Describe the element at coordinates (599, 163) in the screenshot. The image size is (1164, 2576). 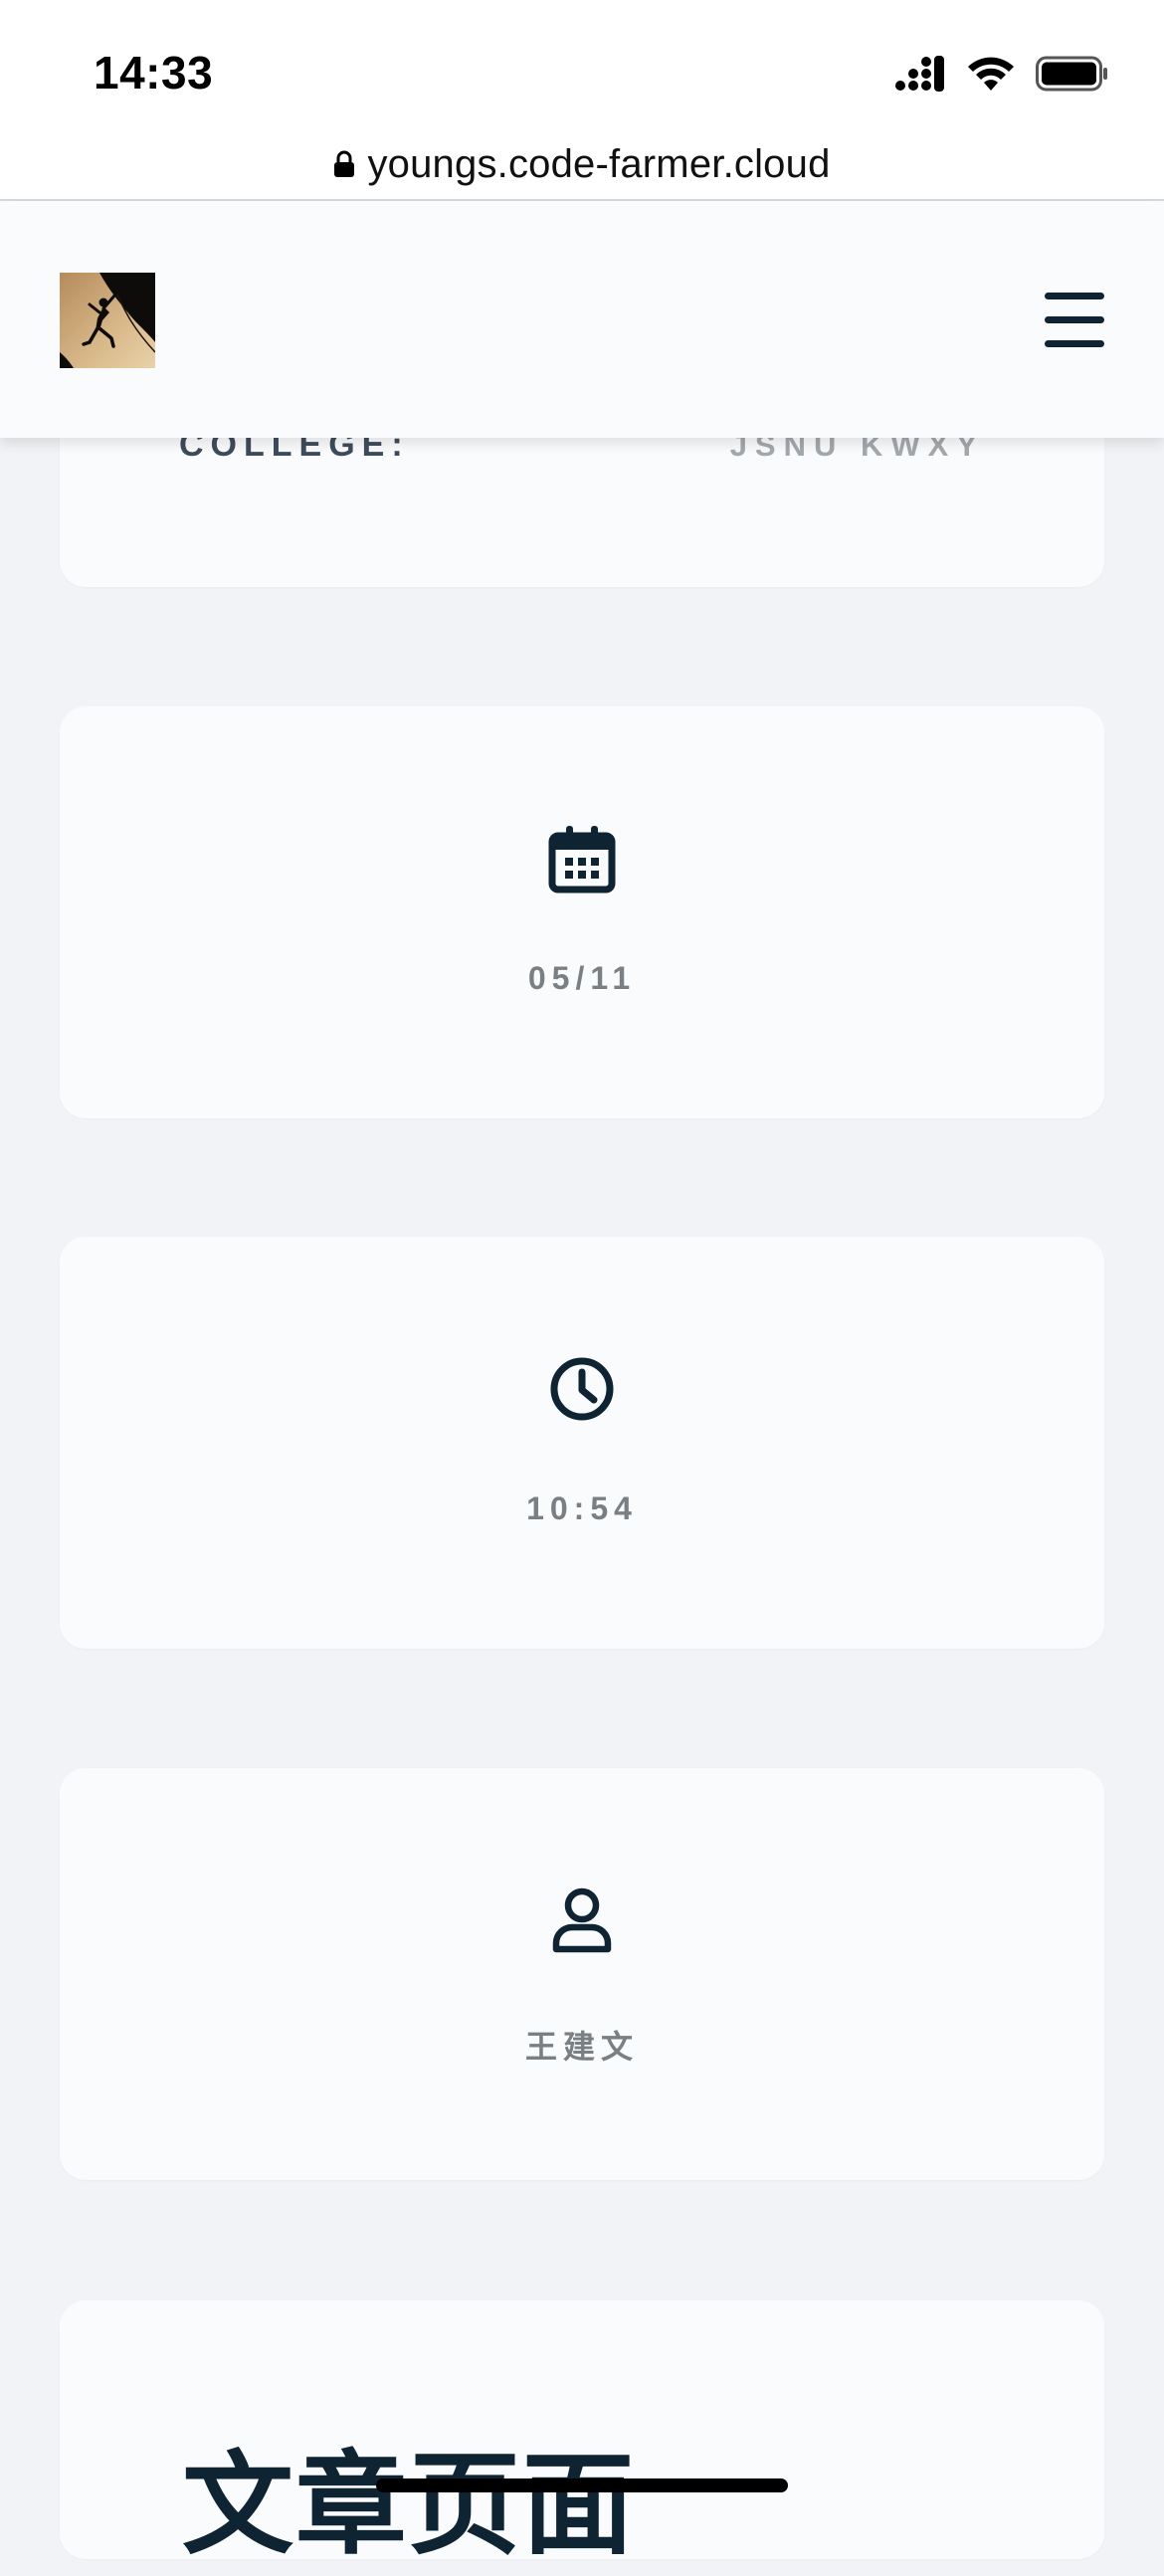
I see `url-text: youngs.code-farmer.cloud` at that location.